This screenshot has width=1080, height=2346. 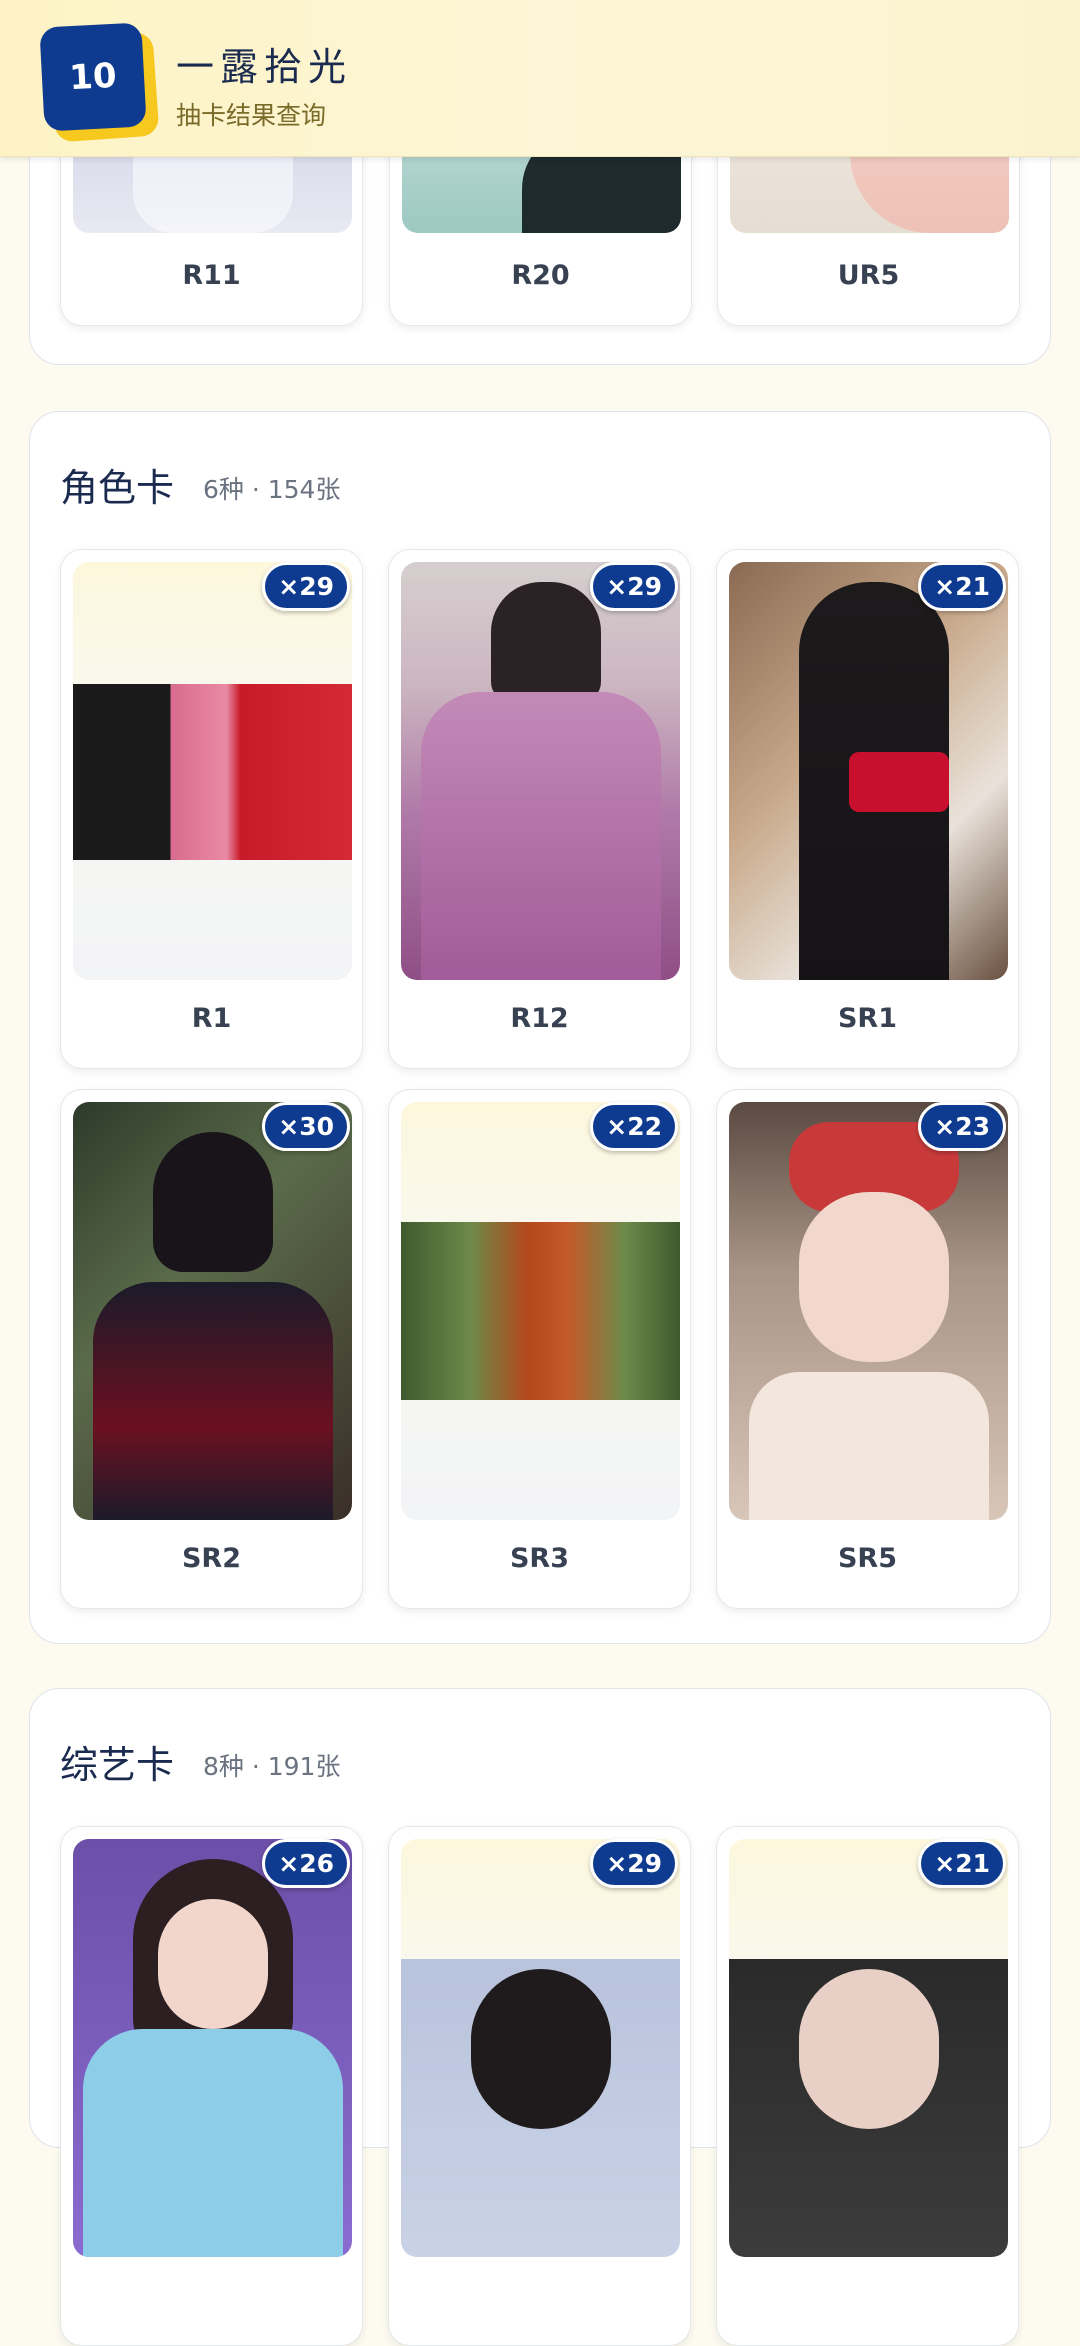 I want to click on card-label: R12, so click(x=539, y=1018).